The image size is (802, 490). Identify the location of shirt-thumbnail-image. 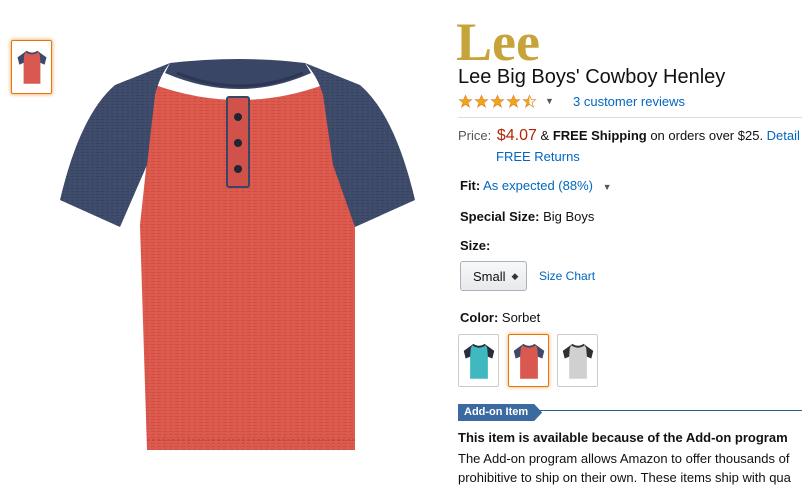
(31, 67).